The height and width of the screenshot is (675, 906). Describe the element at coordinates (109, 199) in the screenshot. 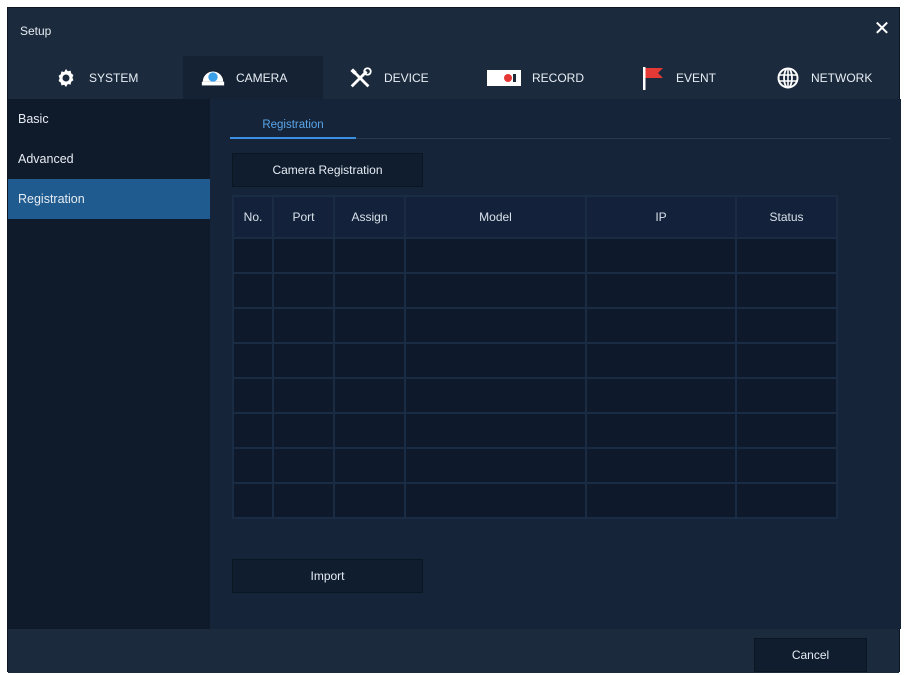

I see `sidebar-item-registration: Registration` at that location.